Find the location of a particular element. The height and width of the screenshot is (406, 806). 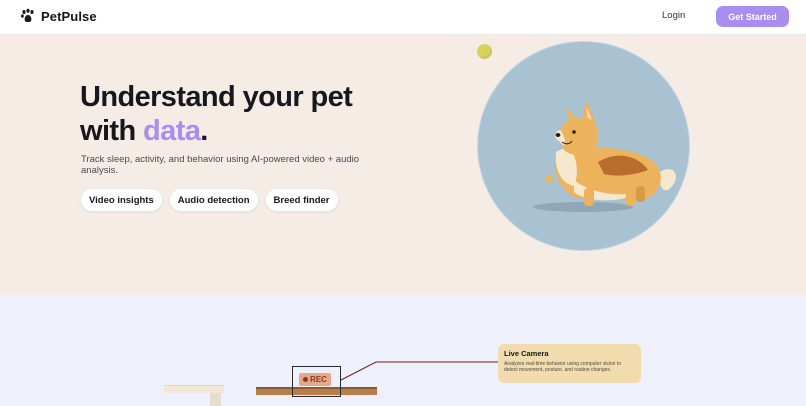

chip-video-insights: Video insights is located at coordinates (121, 200).